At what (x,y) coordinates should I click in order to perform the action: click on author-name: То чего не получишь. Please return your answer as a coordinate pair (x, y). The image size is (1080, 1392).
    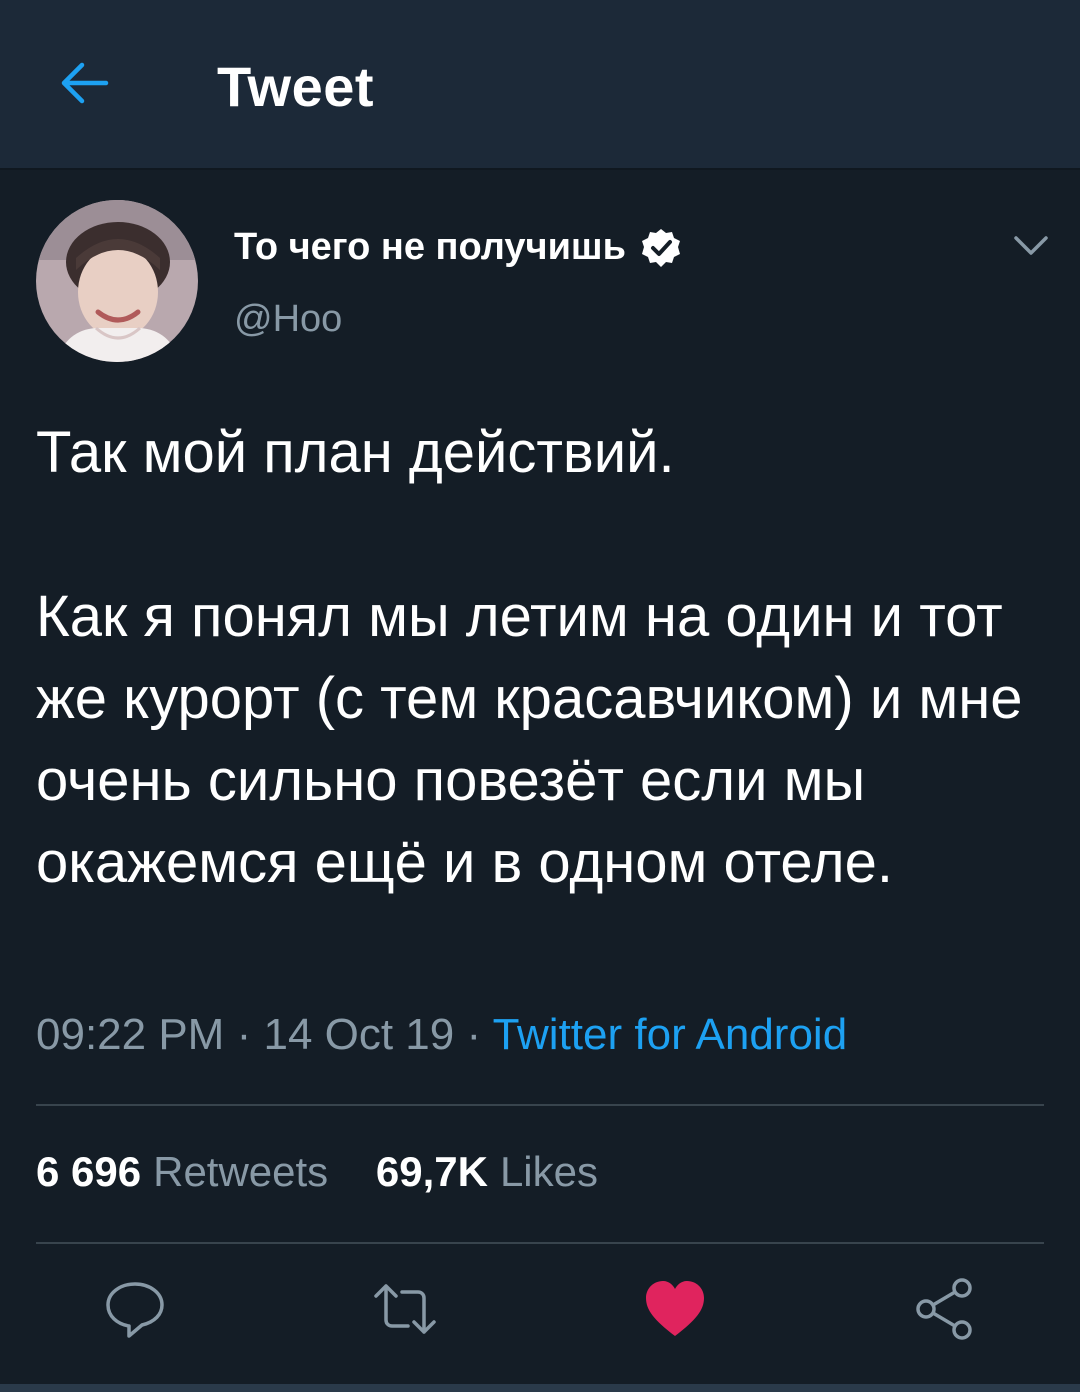
    Looking at the image, I should click on (458, 247).